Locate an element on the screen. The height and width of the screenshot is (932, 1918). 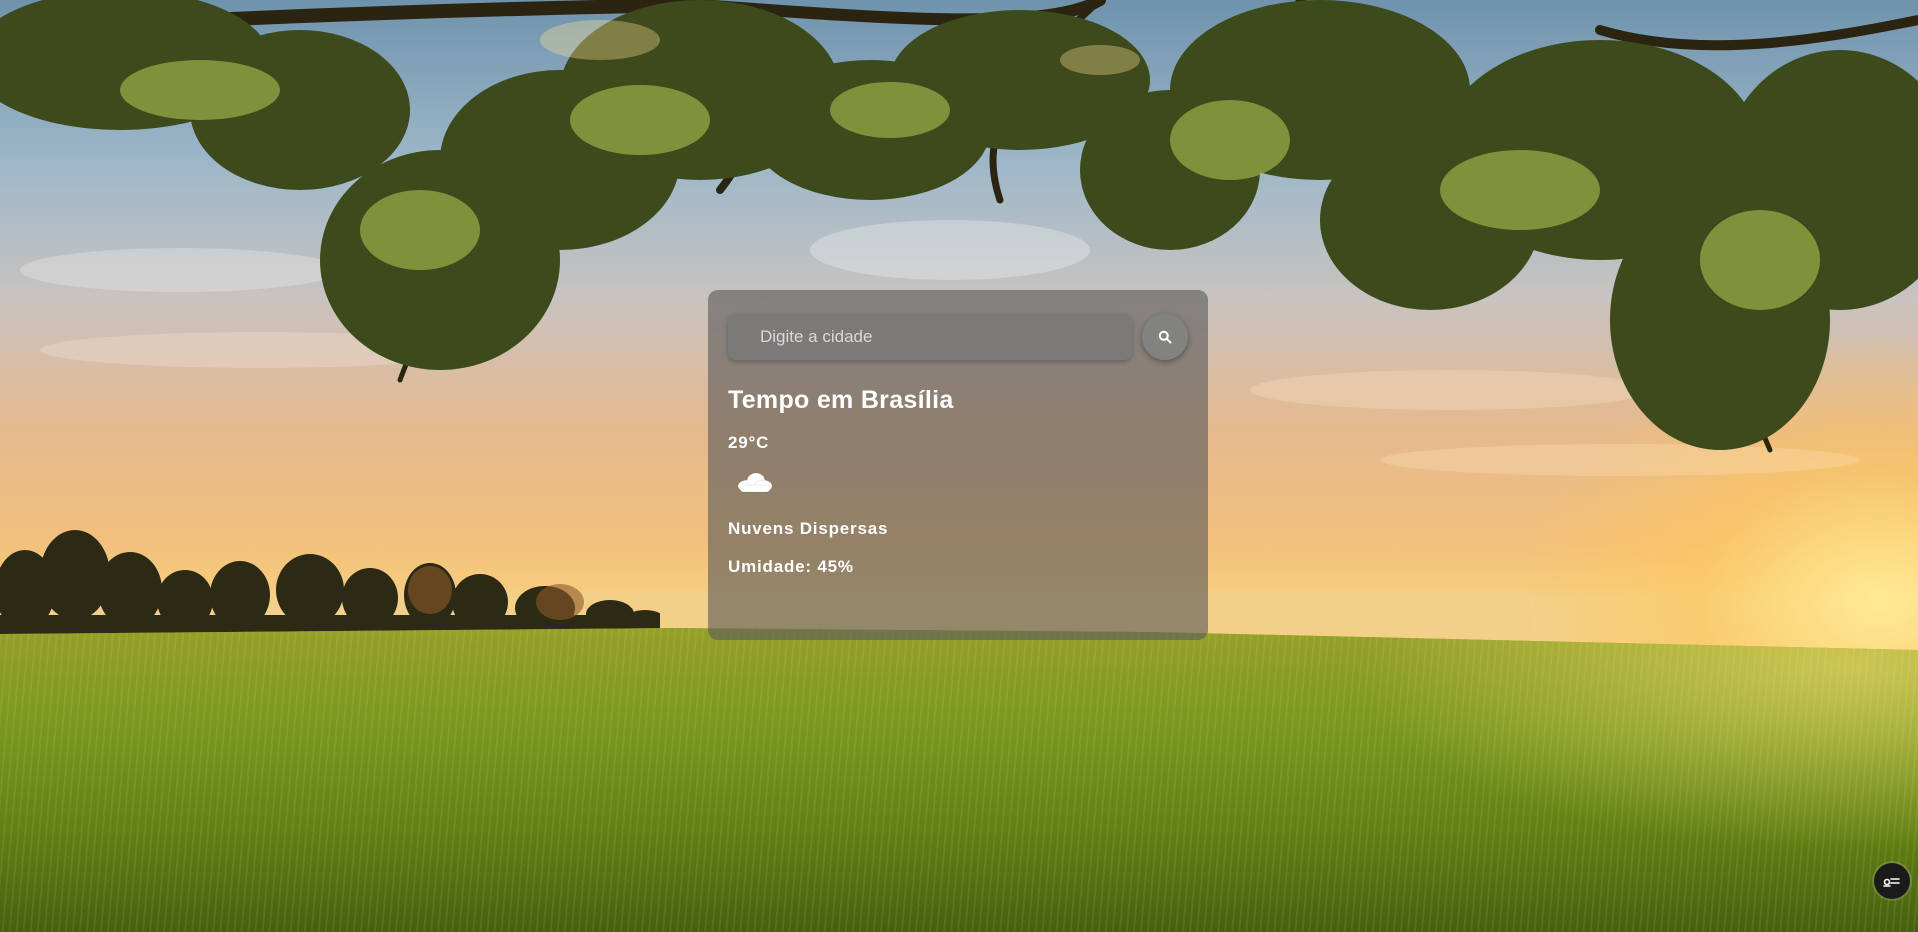
search-button is located at coordinates (1165, 337).